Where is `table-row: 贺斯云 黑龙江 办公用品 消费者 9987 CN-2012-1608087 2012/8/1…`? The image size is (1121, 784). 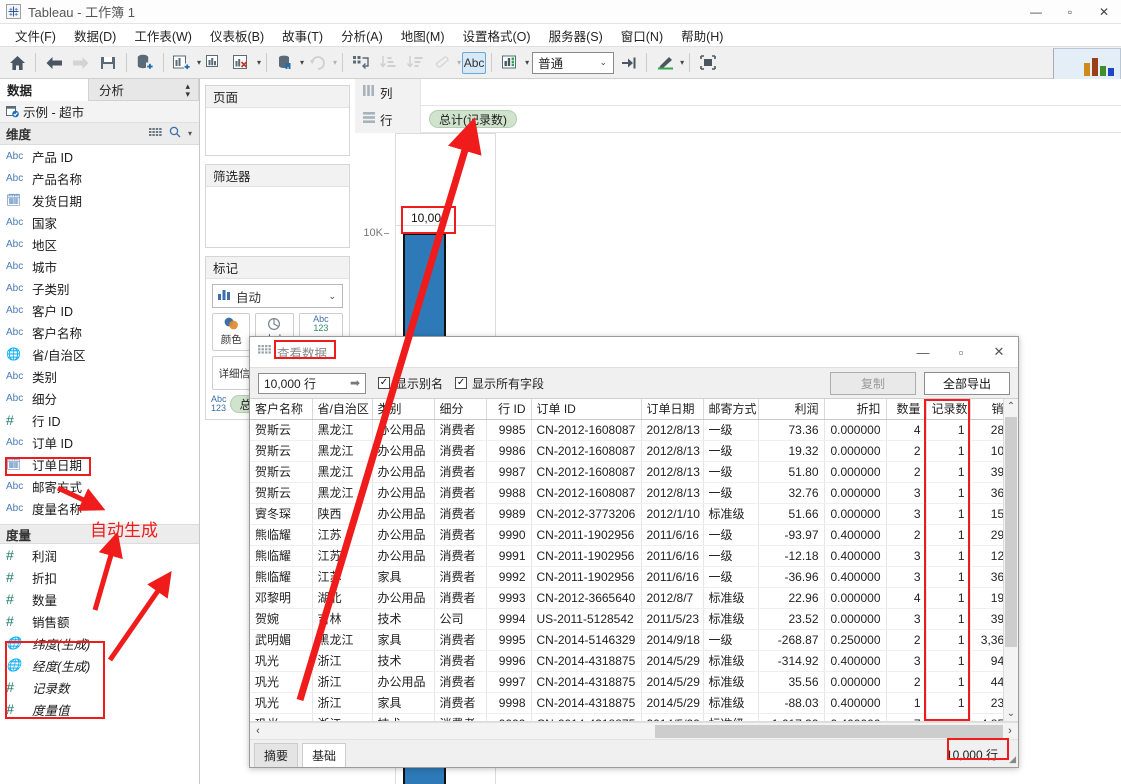
table-row: 贺斯云 黑龙江 办公用品 消费者 9987 CN-2012-1608087 2012/8/1… is located at coordinates (626, 472).